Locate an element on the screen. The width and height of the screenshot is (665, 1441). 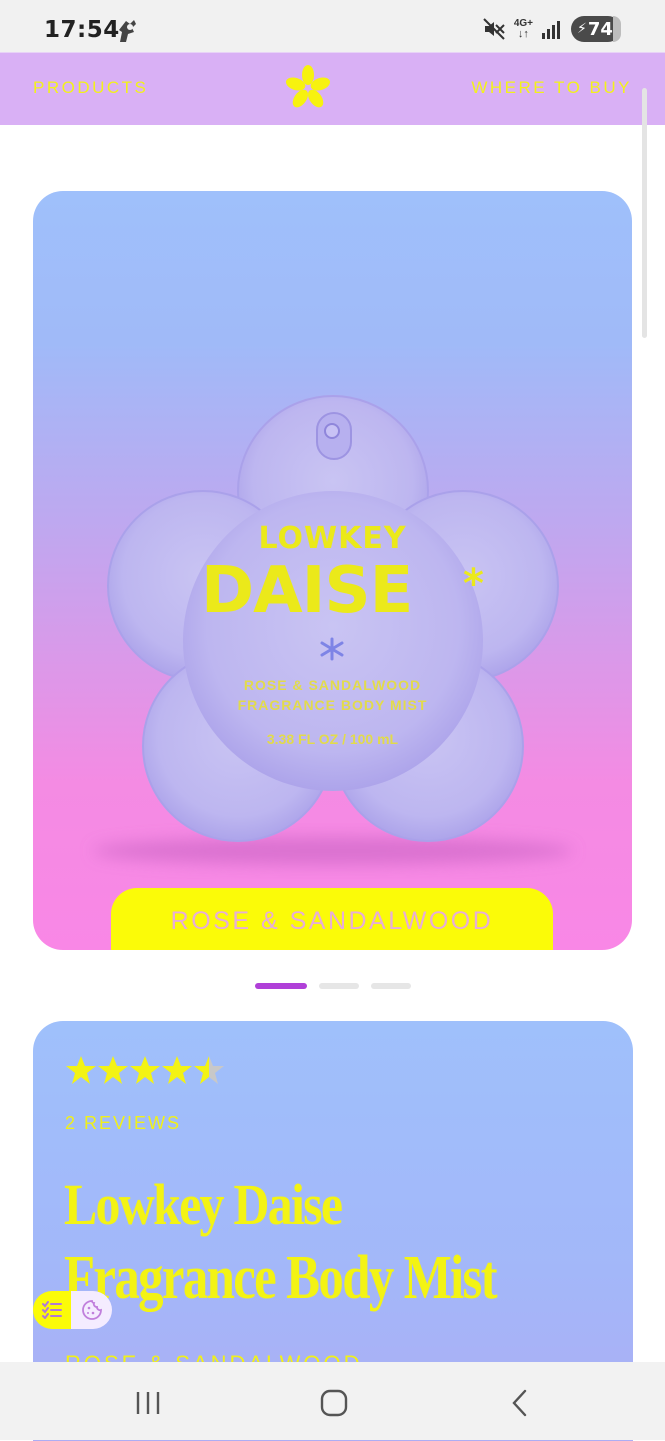
back-icon is located at coordinates (519, 1403).